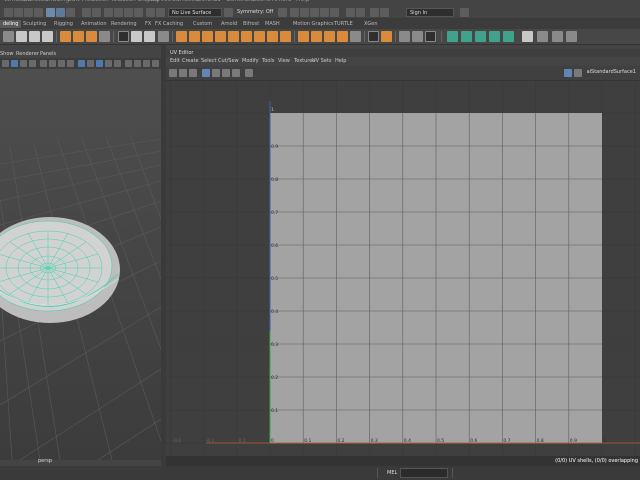 The image size is (640, 480). Describe the element at coordinates (90, 63) in the screenshot. I see `smooth-shade-icon` at that location.